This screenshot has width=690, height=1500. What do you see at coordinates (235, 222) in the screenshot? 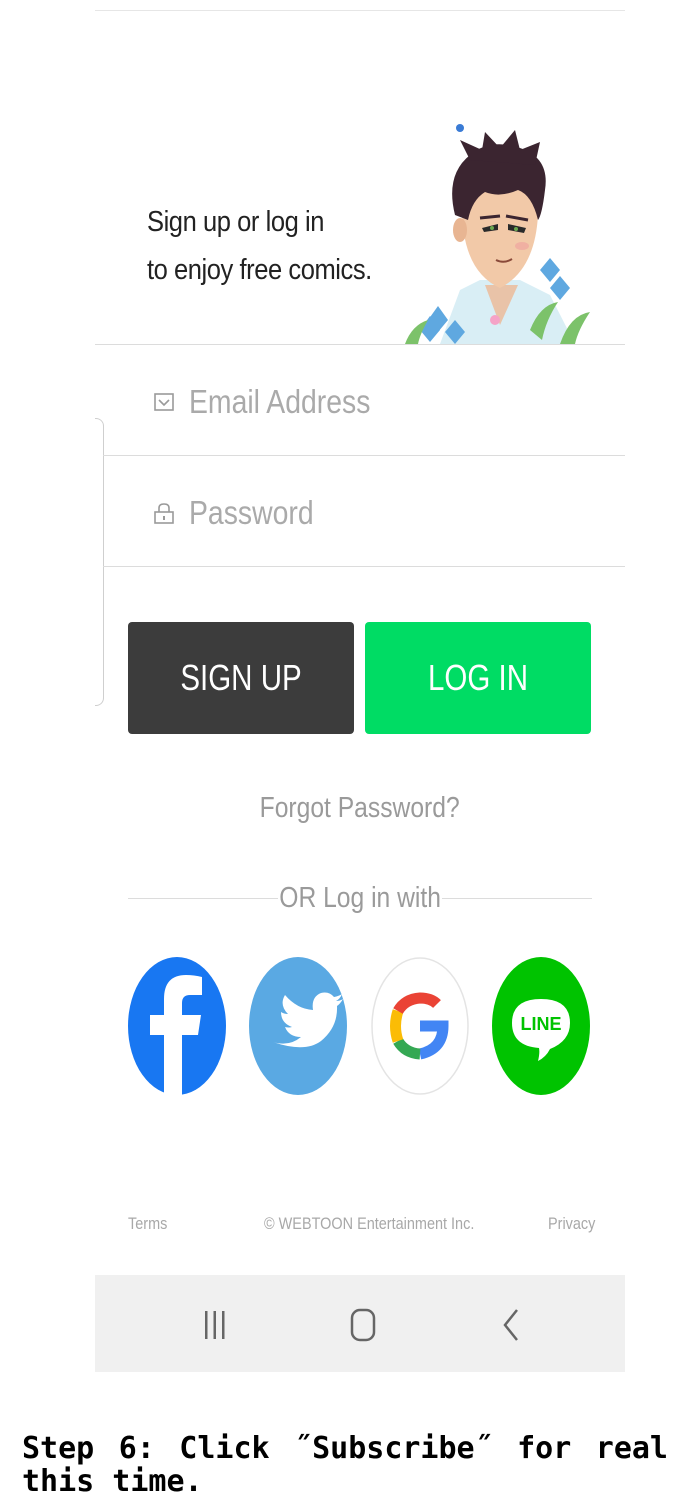
I see `promo-line-1: Sign up or log in` at bounding box center [235, 222].